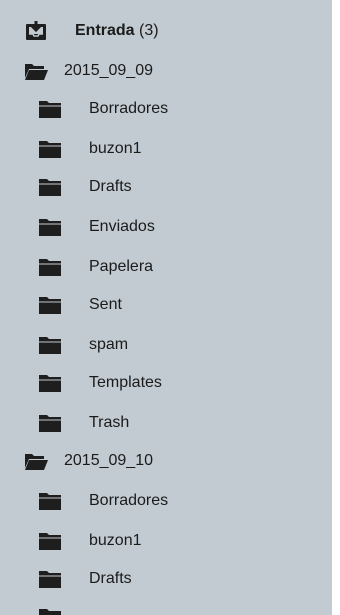  I want to click on panel-edge, so click(336, 307).